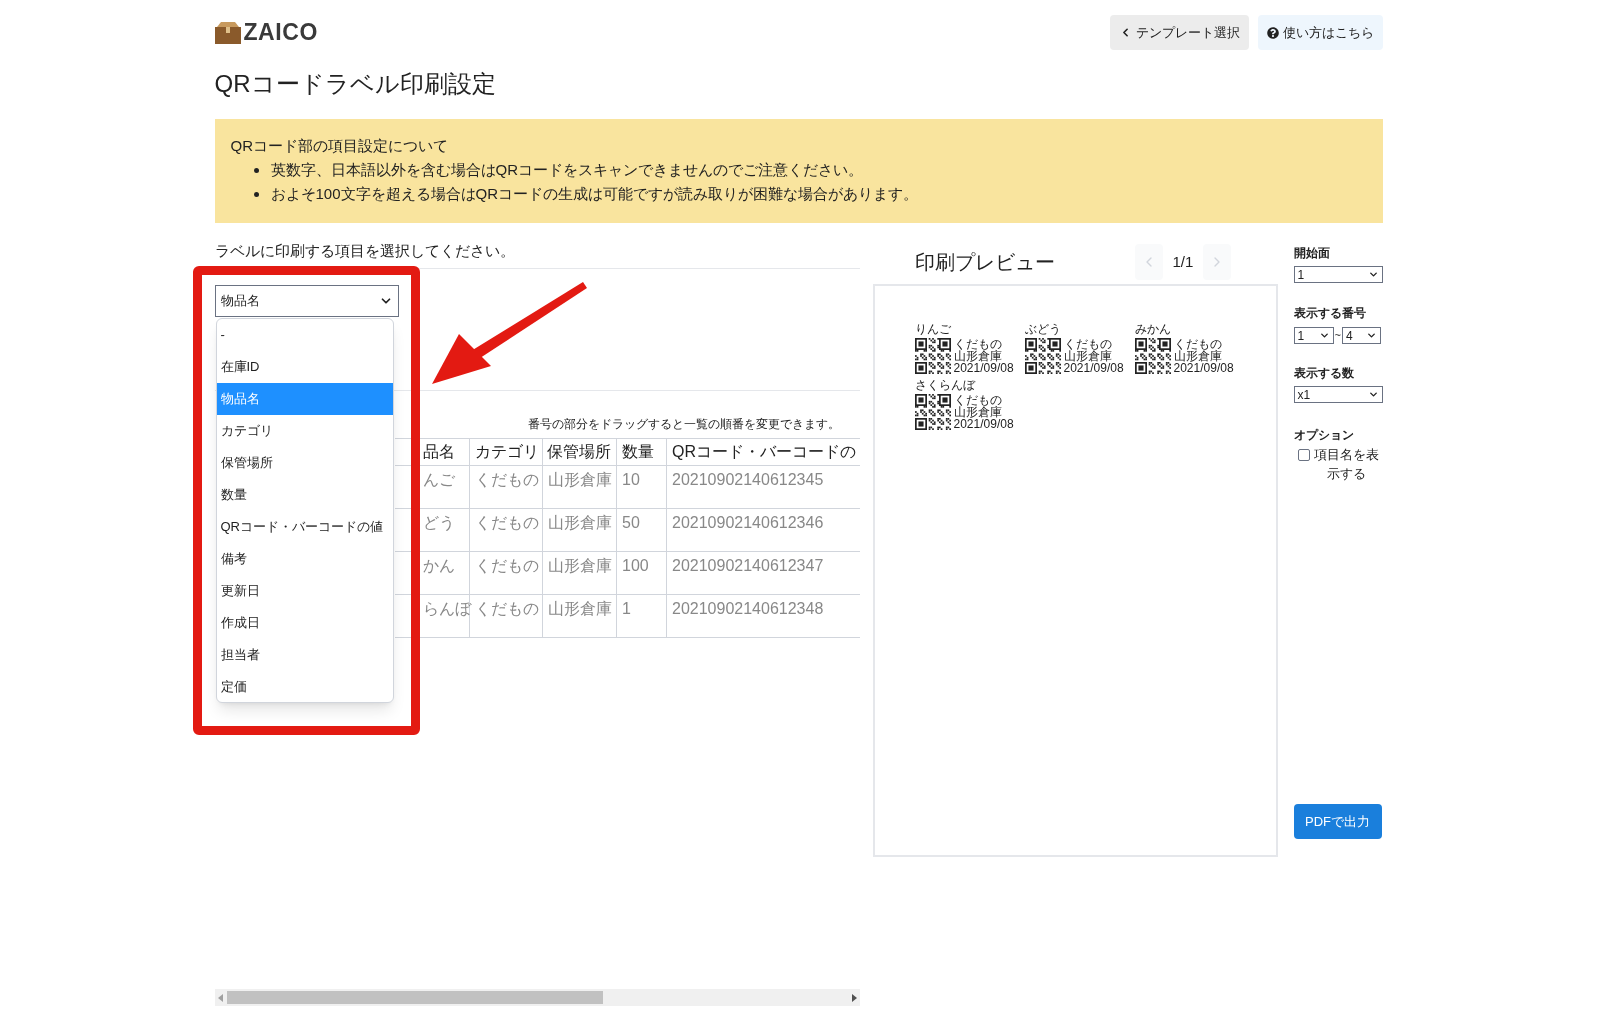 This screenshot has width=1597, height=1017. I want to click on table-cell: 20210902140612346, so click(763, 530).